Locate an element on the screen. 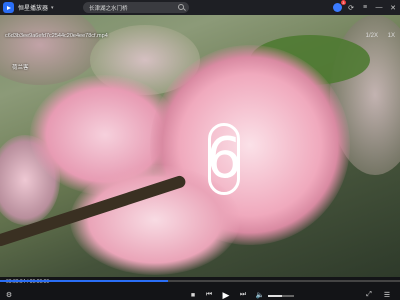 This screenshot has width=400, height=300. player-logo-icon is located at coordinates (8, 7).